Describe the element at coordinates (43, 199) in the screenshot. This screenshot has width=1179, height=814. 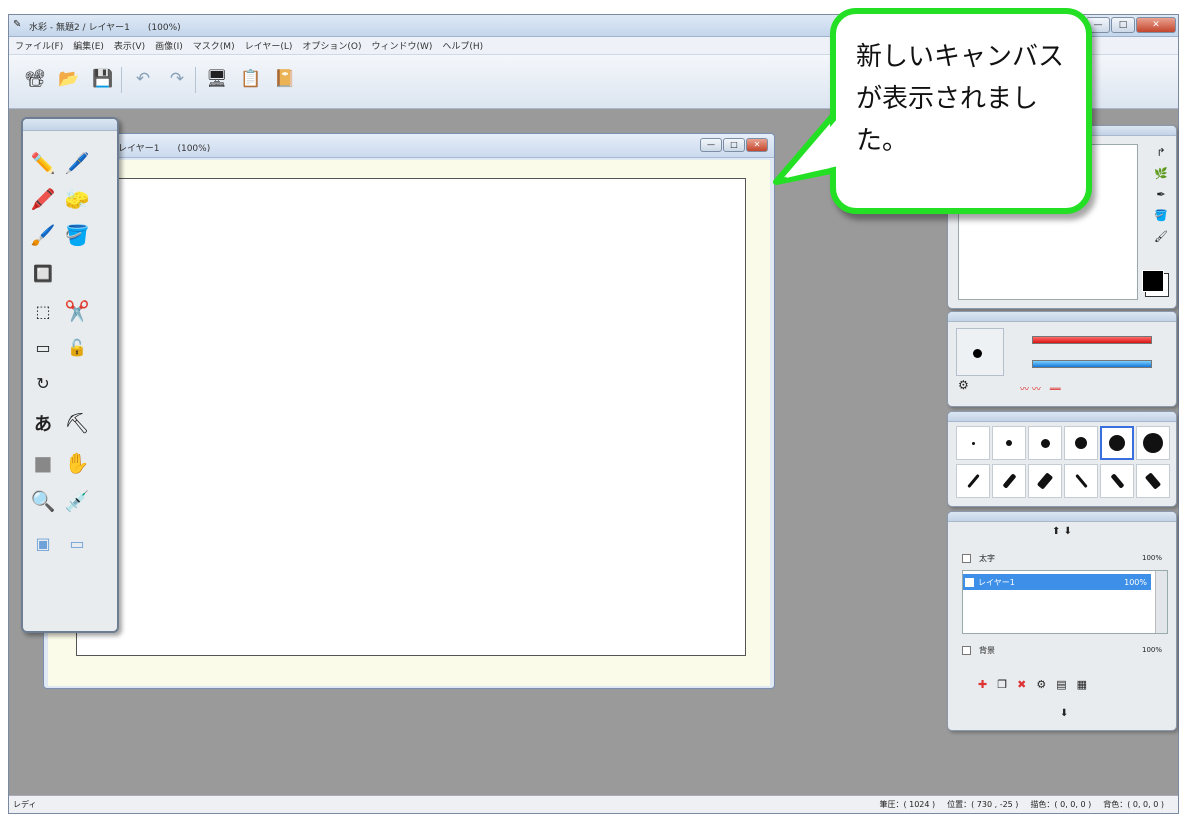
I see `marker-icon: 🖍️` at that location.